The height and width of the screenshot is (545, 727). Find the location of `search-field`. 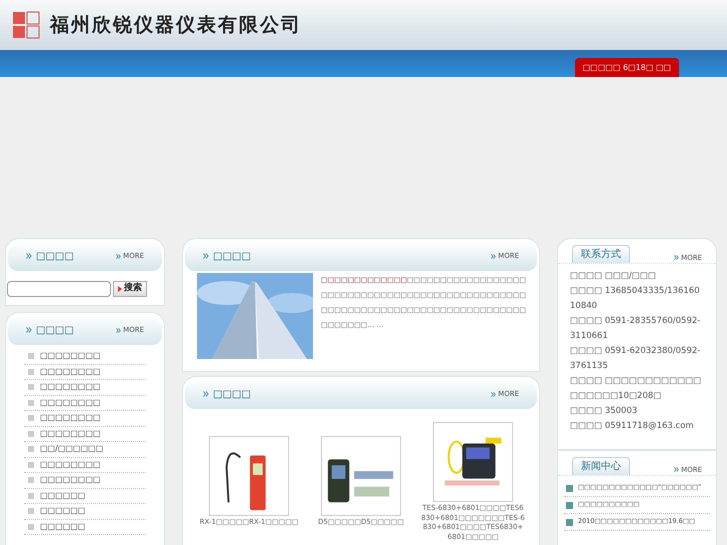

search-field is located at coordinates (59, 289).